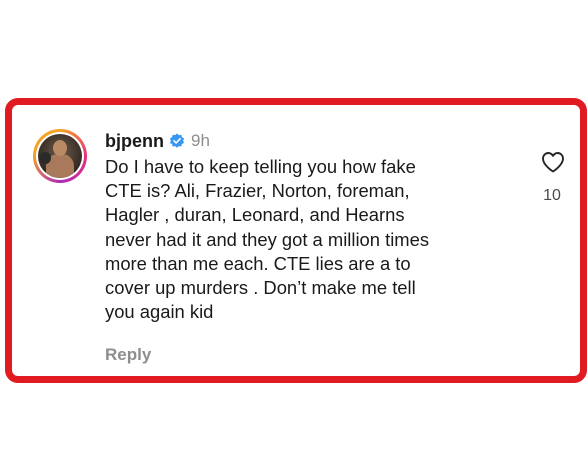 This screenshot has height=461, width=587. What do you see at coordinates (552, 195) in the screenshot?
I see `like-count: 10` at bounding box center [552, 195].